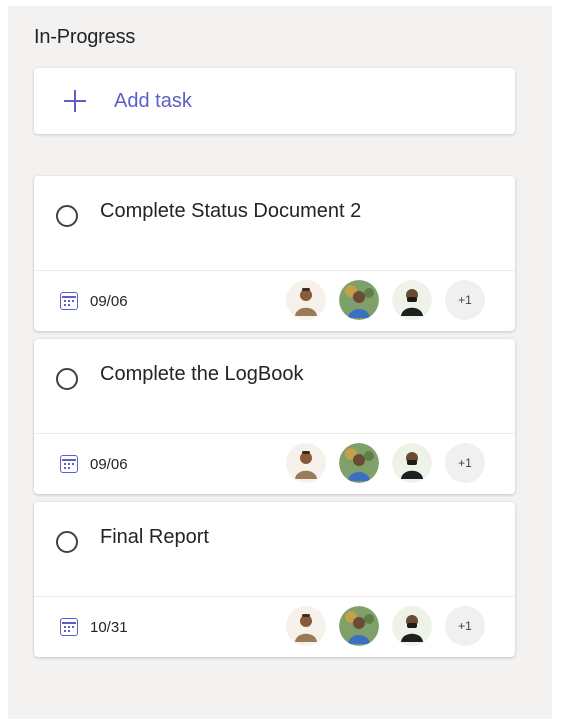  Describe the element at coordinates (75, 101) in the screenshot. I see `plus-icon` at that location.